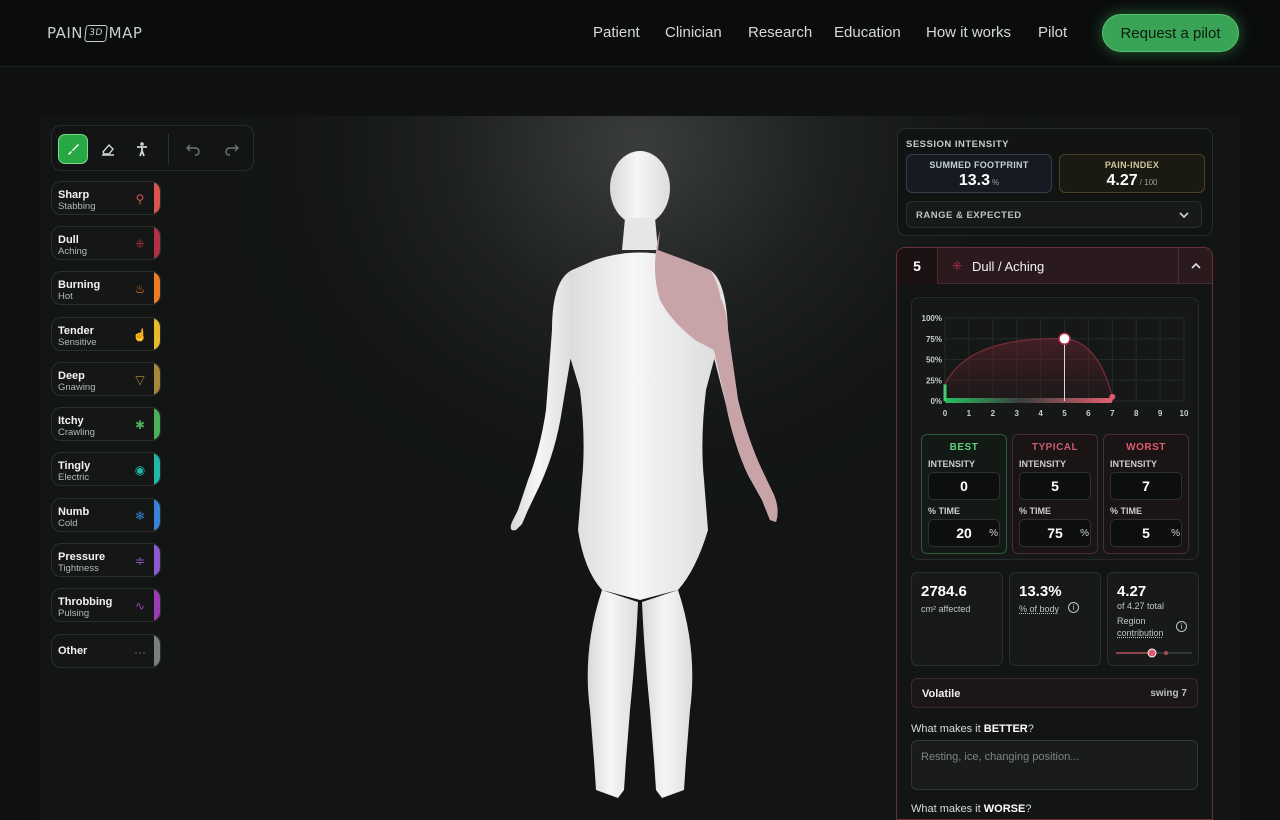  I want to click on figure-tool-button, so click(142, 149).